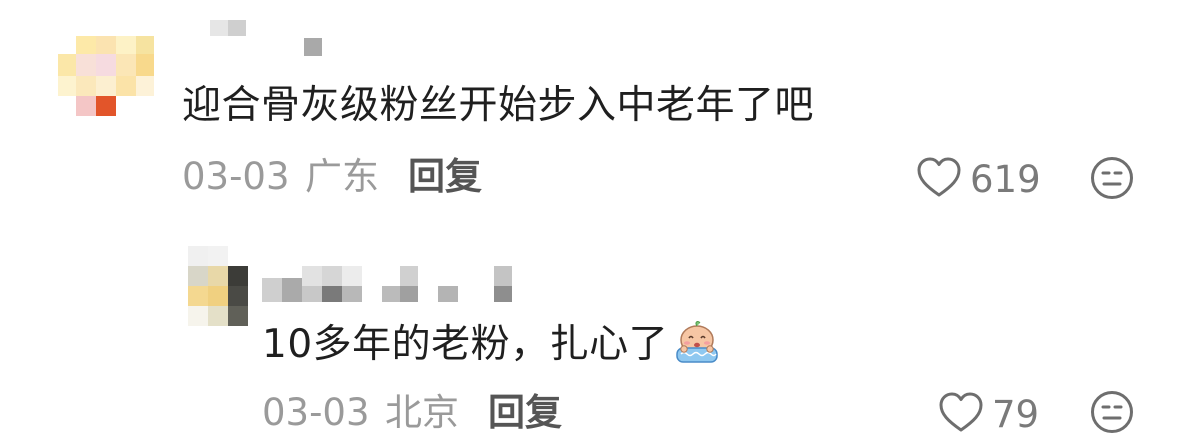 The width and height of the screenshot is (1200, 443). I want to click on like-button: 79, so click(988, 414).